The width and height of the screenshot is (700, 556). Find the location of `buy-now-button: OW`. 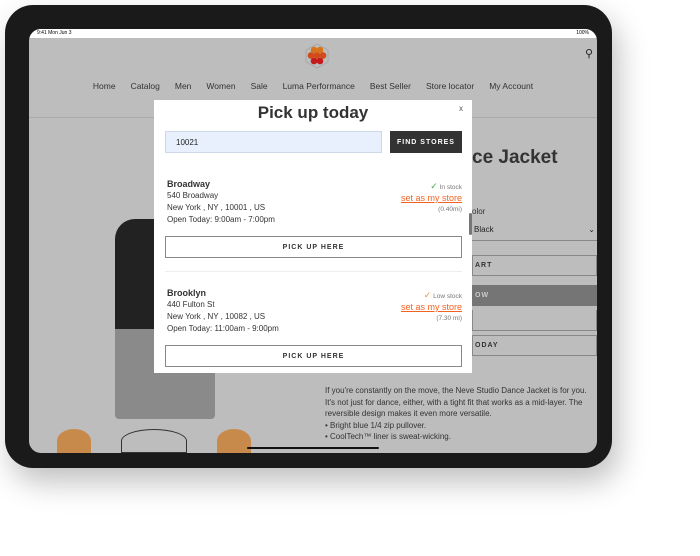

buy-now-button: OW is located at coordinates (534, 295).